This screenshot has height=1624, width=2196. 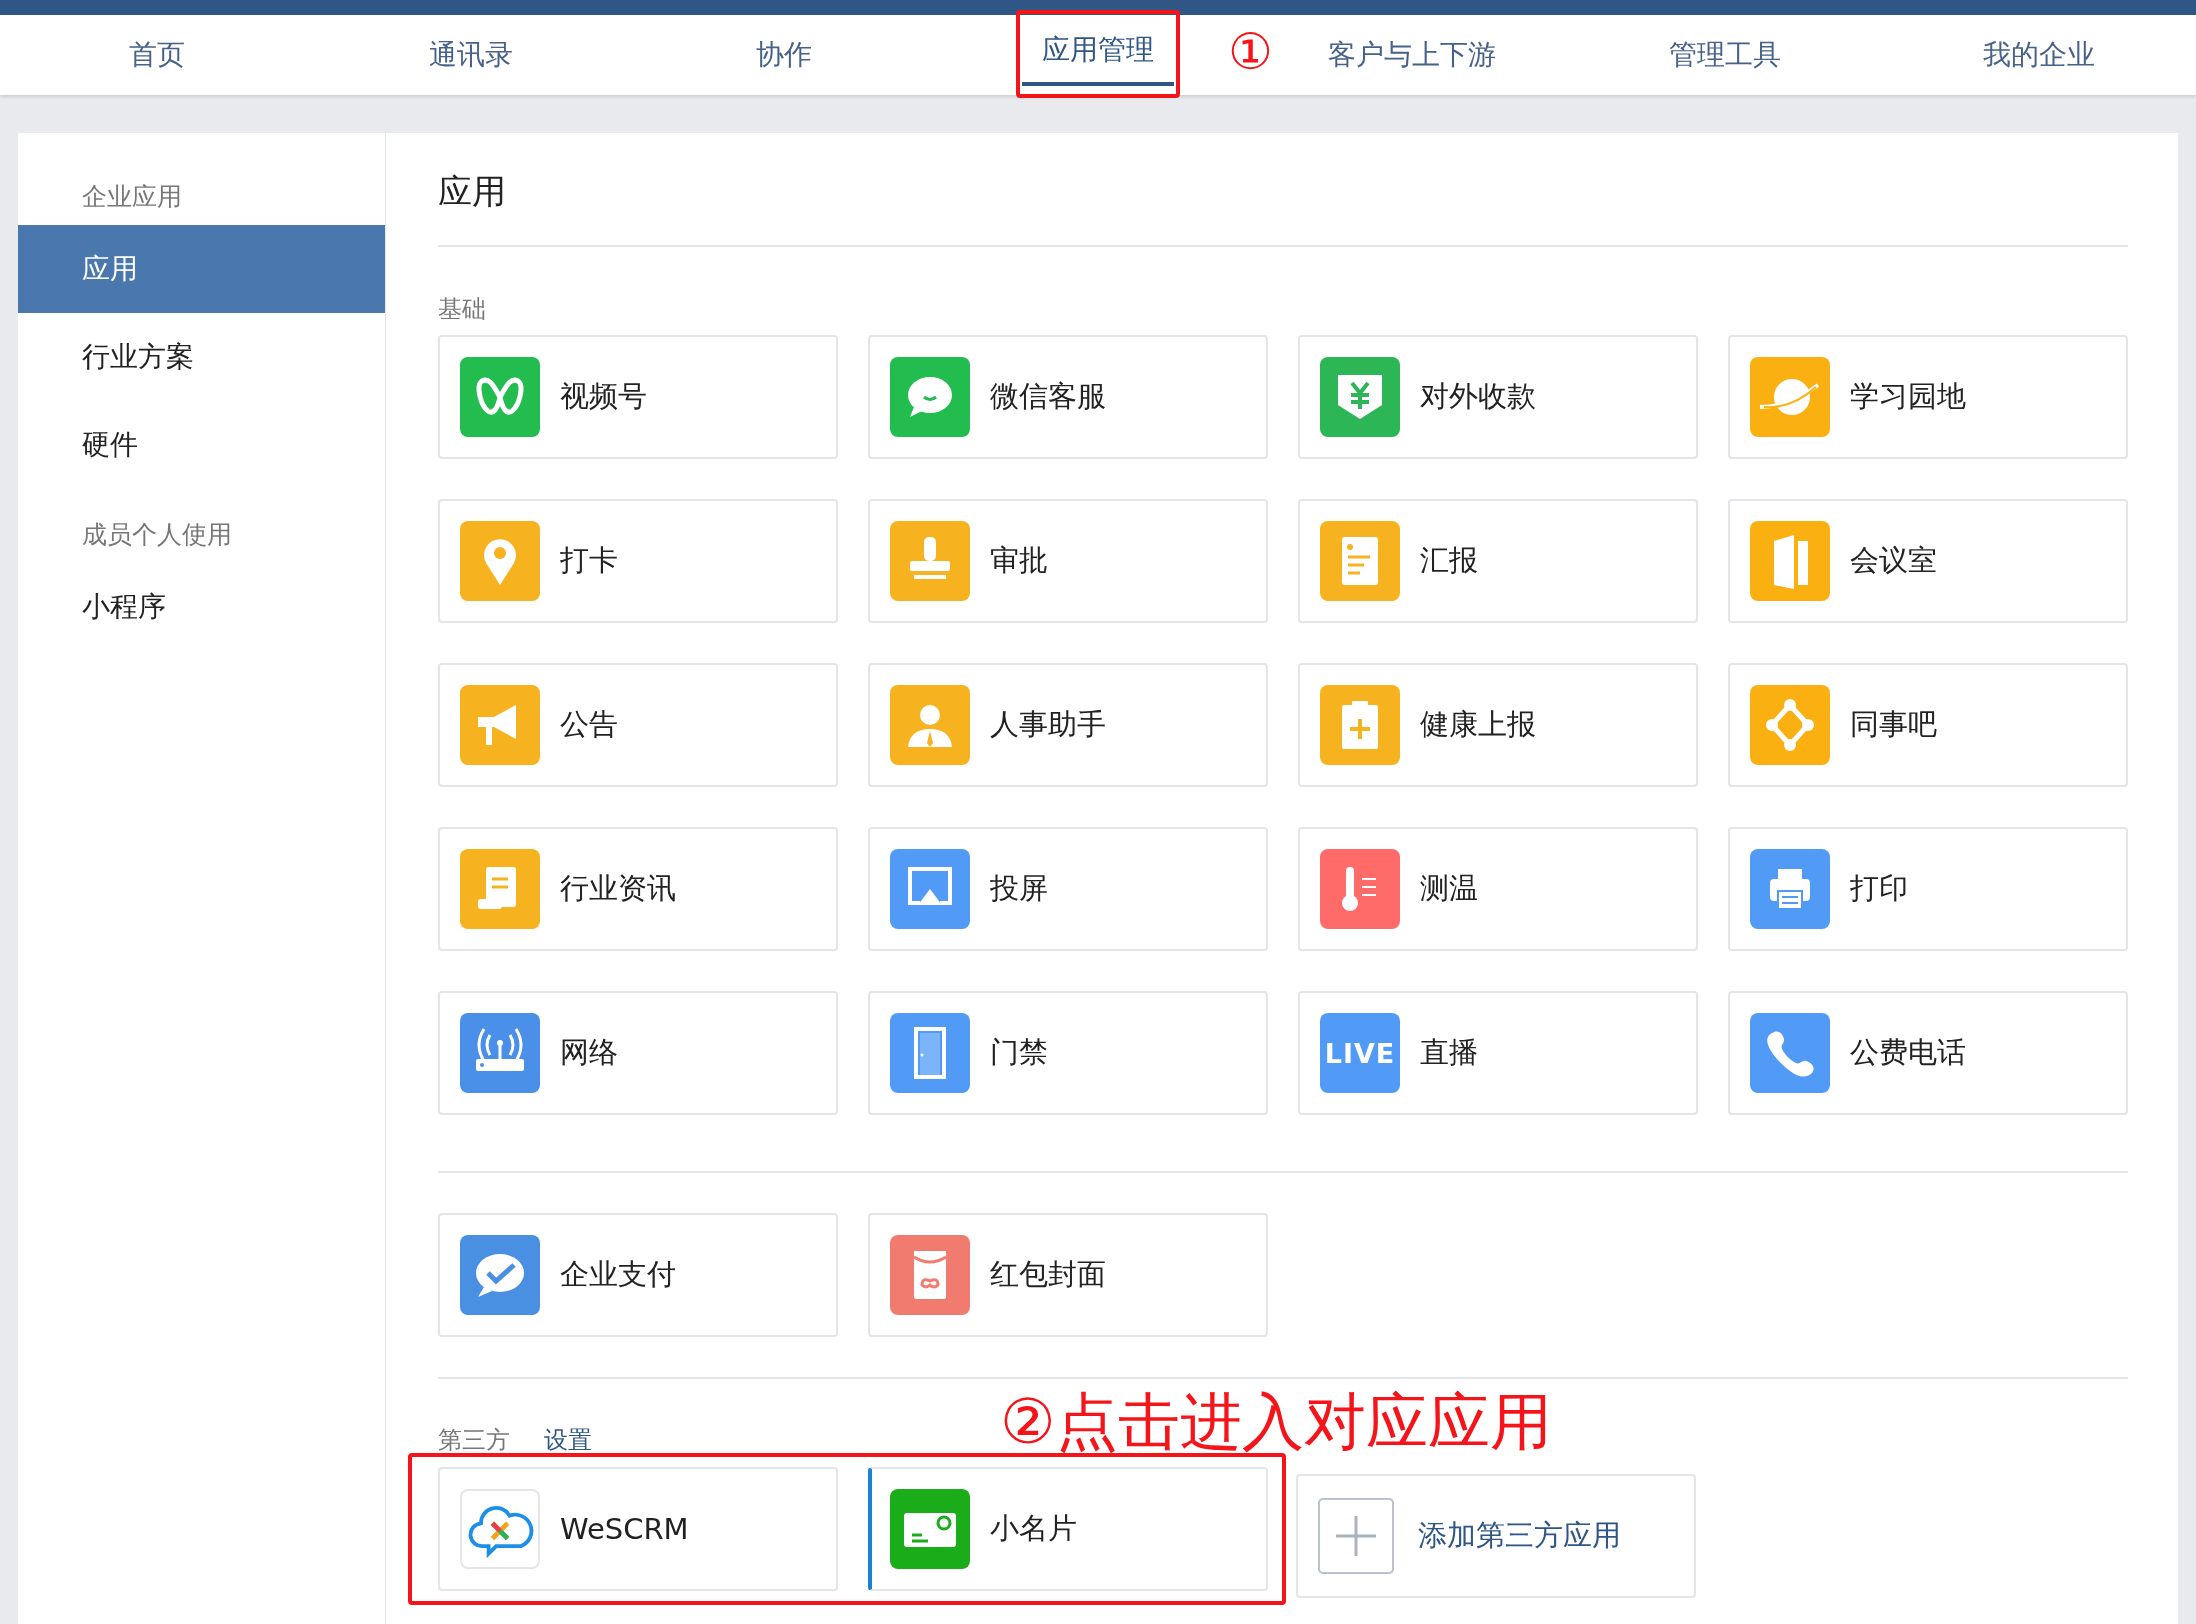 What do you see at coordinates (1478, 724) in the screenshot?
I see `app-name: 健康上报` at bounding box center [1478, 724].